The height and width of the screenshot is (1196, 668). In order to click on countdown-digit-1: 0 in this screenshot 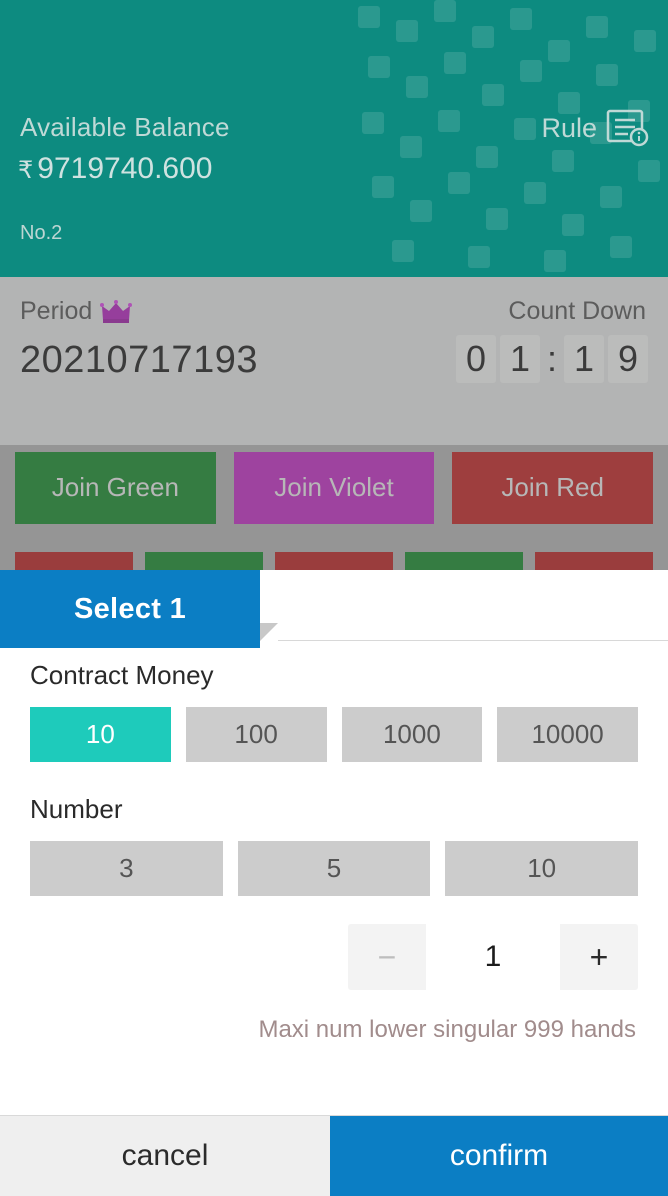, I will do `click(476, 359)`.